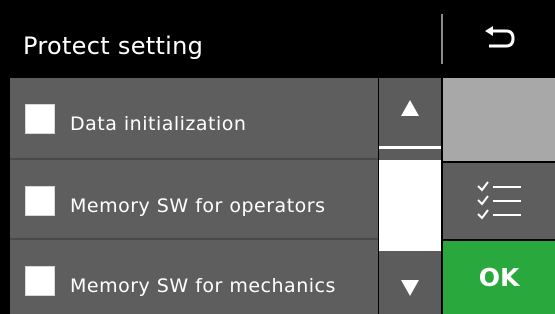  Describe the element at coordinates (499, 277) in the screenshot. I see `ok-button: OK` at that location.